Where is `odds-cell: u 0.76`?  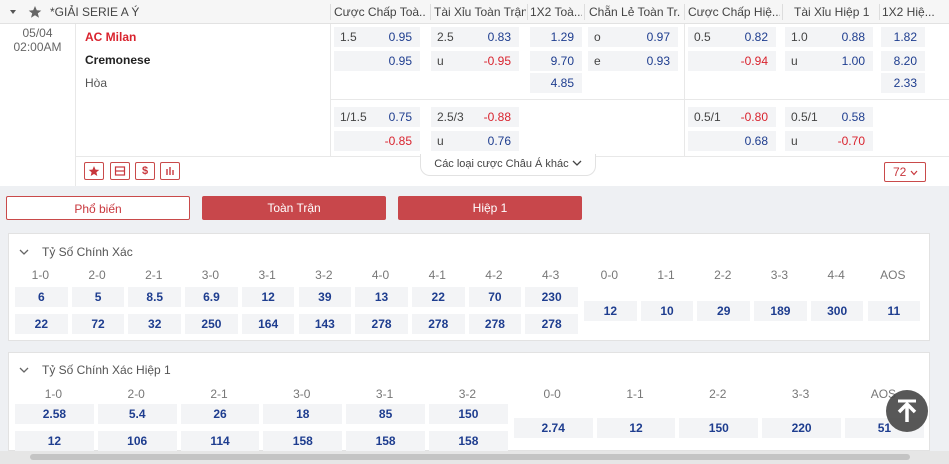
odds-cell: u 0.76 is located at coordinates (475, 141).